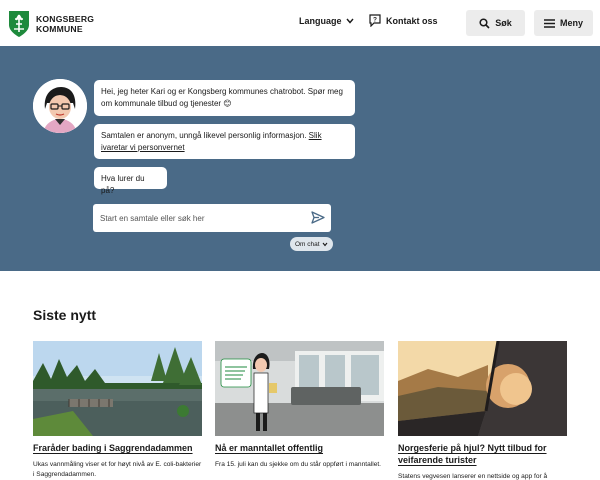  I want to click on chat-input-box, so click(212, 218).